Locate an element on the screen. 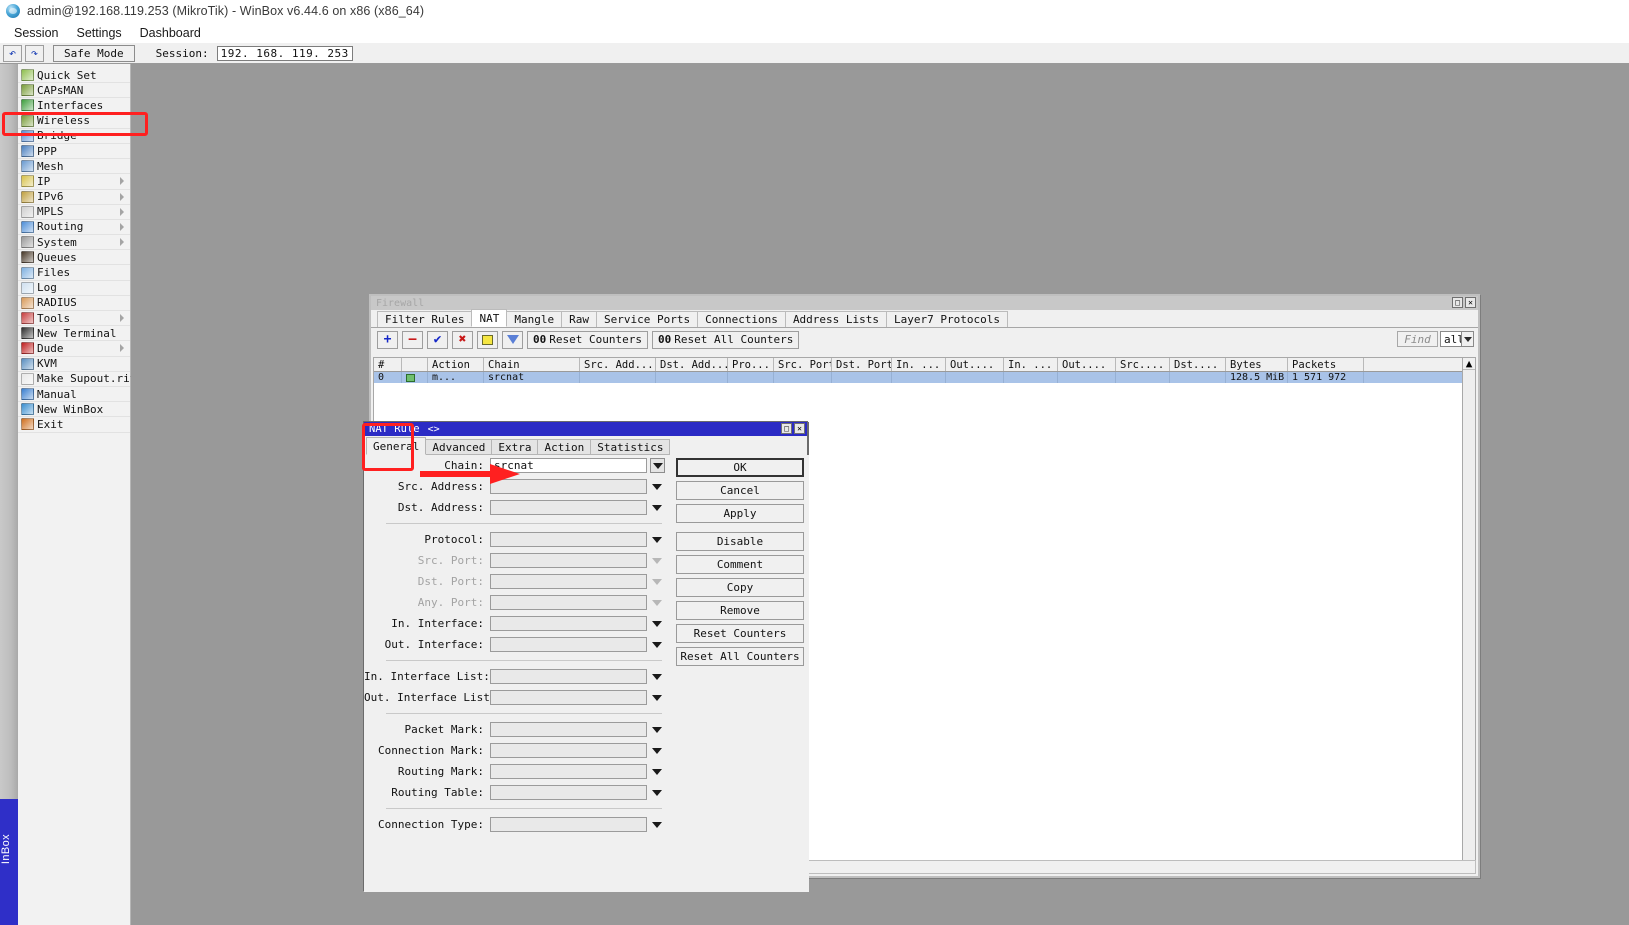 This screenshot has width=1629, height=925. nat-rule-tab-advanced: Advanced is located at coordinates (459, 447).